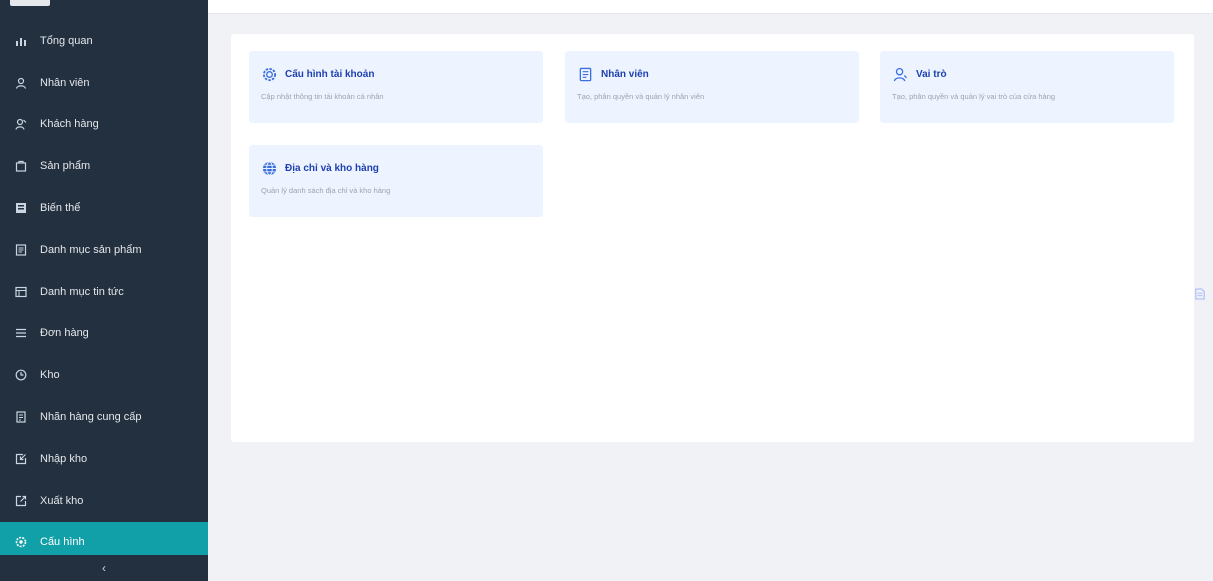  I want to click on sidebar-item-suppliers: Nhãn hàng cung cấp, so click(104, 417).